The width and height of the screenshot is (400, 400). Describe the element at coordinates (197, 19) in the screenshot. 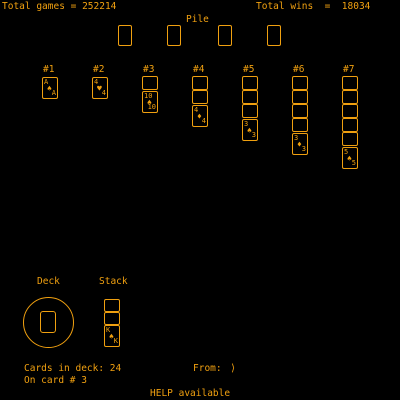

I see `pile-label: Pile` at that location.